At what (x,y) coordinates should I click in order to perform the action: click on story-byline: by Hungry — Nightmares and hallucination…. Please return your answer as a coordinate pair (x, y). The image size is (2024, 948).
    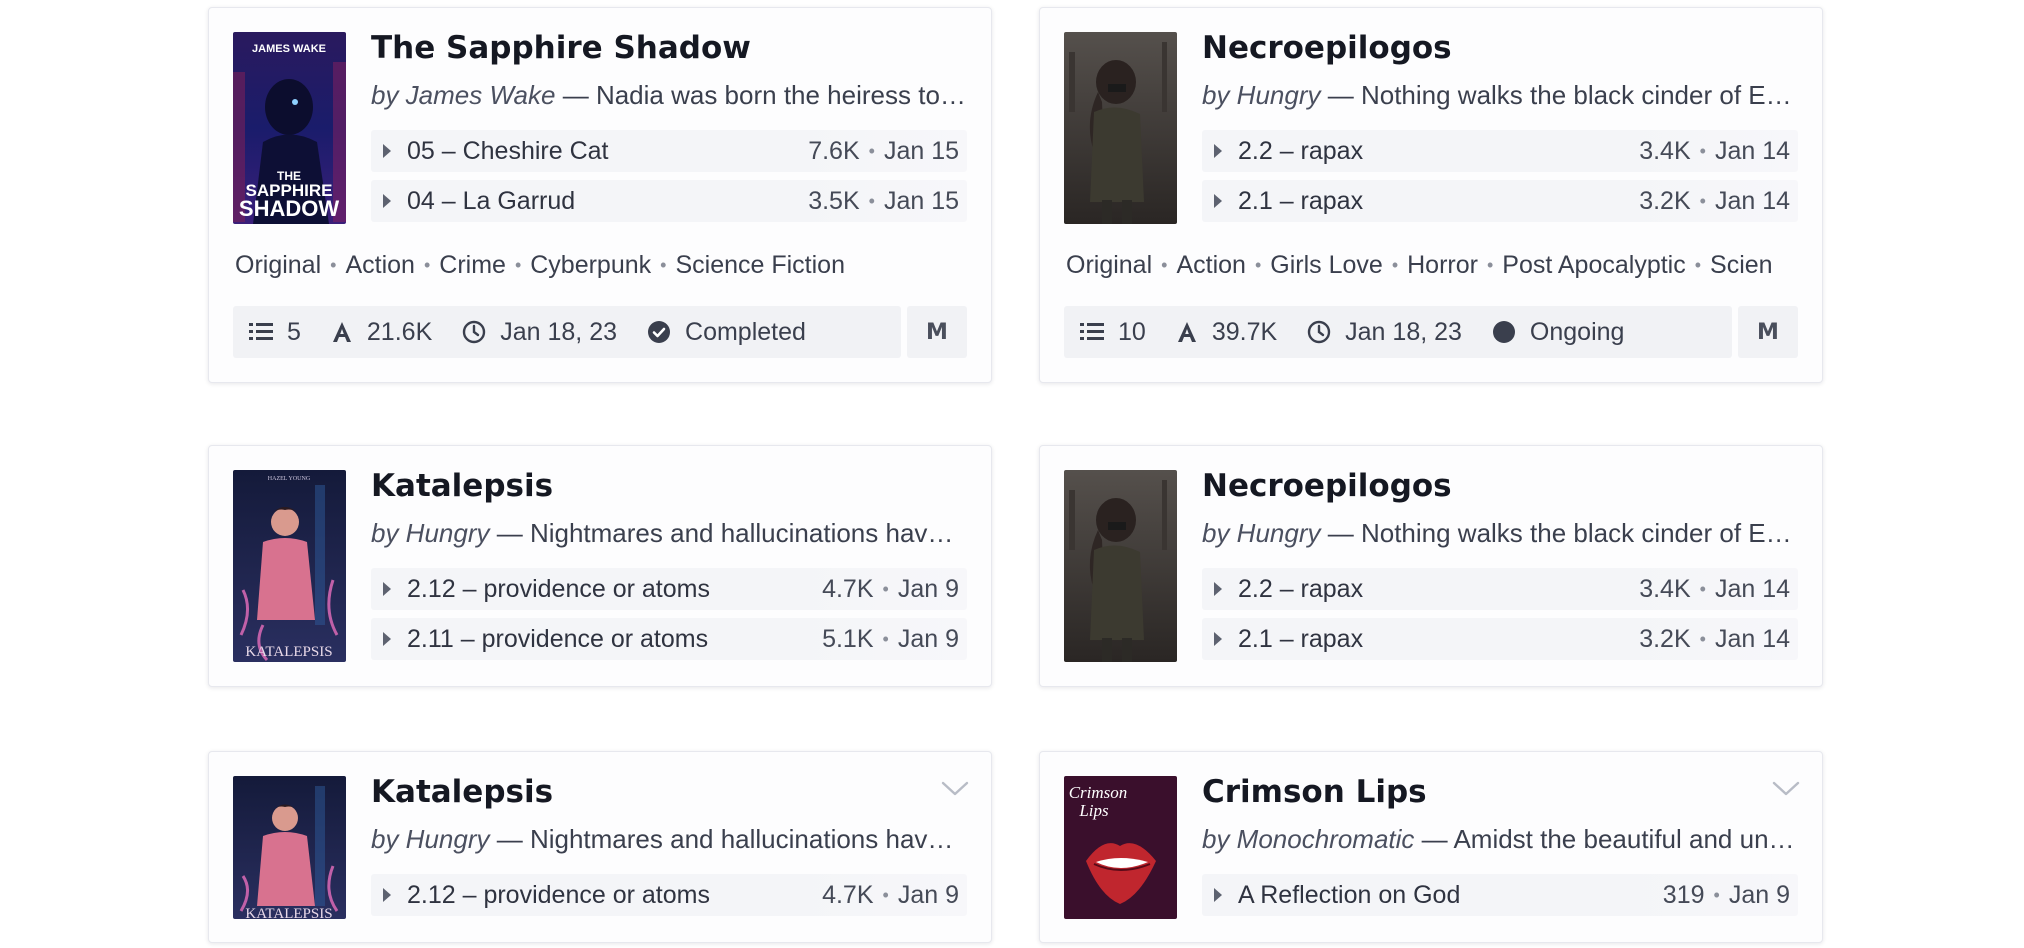
    Looking at the image, I should click on (669, 839).